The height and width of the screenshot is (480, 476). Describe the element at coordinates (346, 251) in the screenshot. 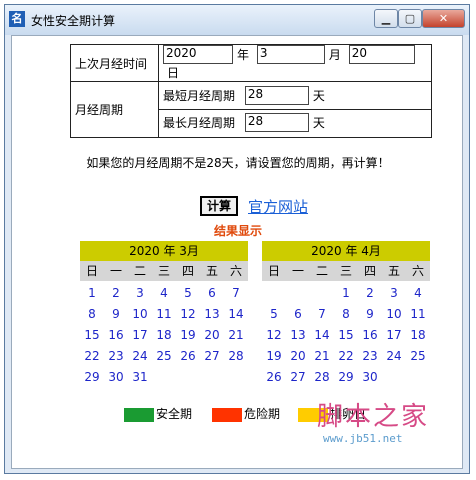

I see `calendar-title: 2020 年 4月` at that location.